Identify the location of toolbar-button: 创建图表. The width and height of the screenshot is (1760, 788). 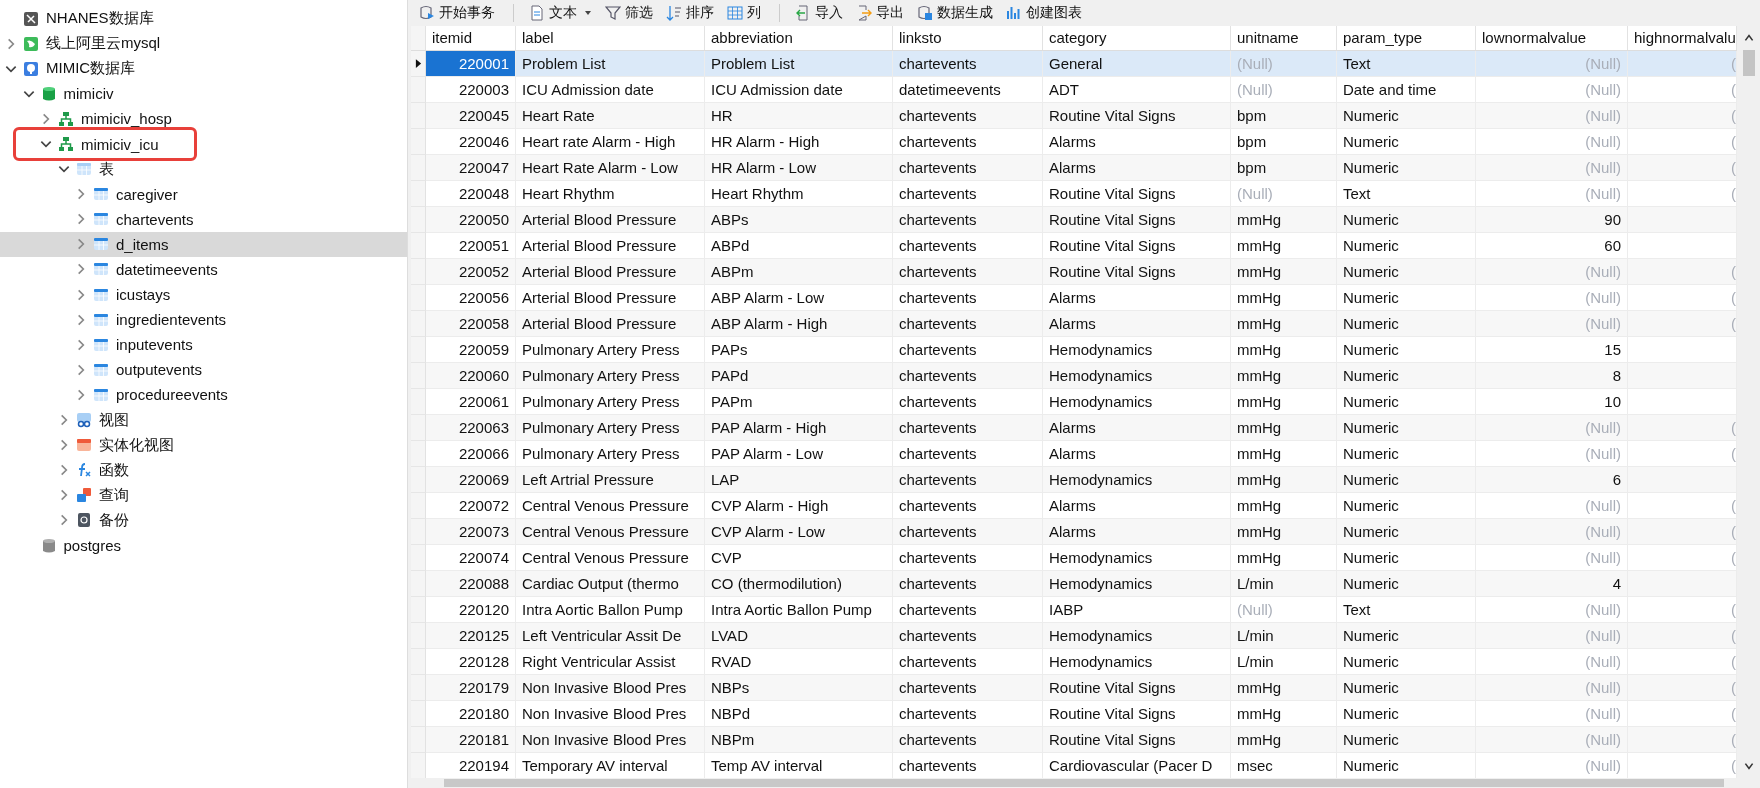
(1045, 13).